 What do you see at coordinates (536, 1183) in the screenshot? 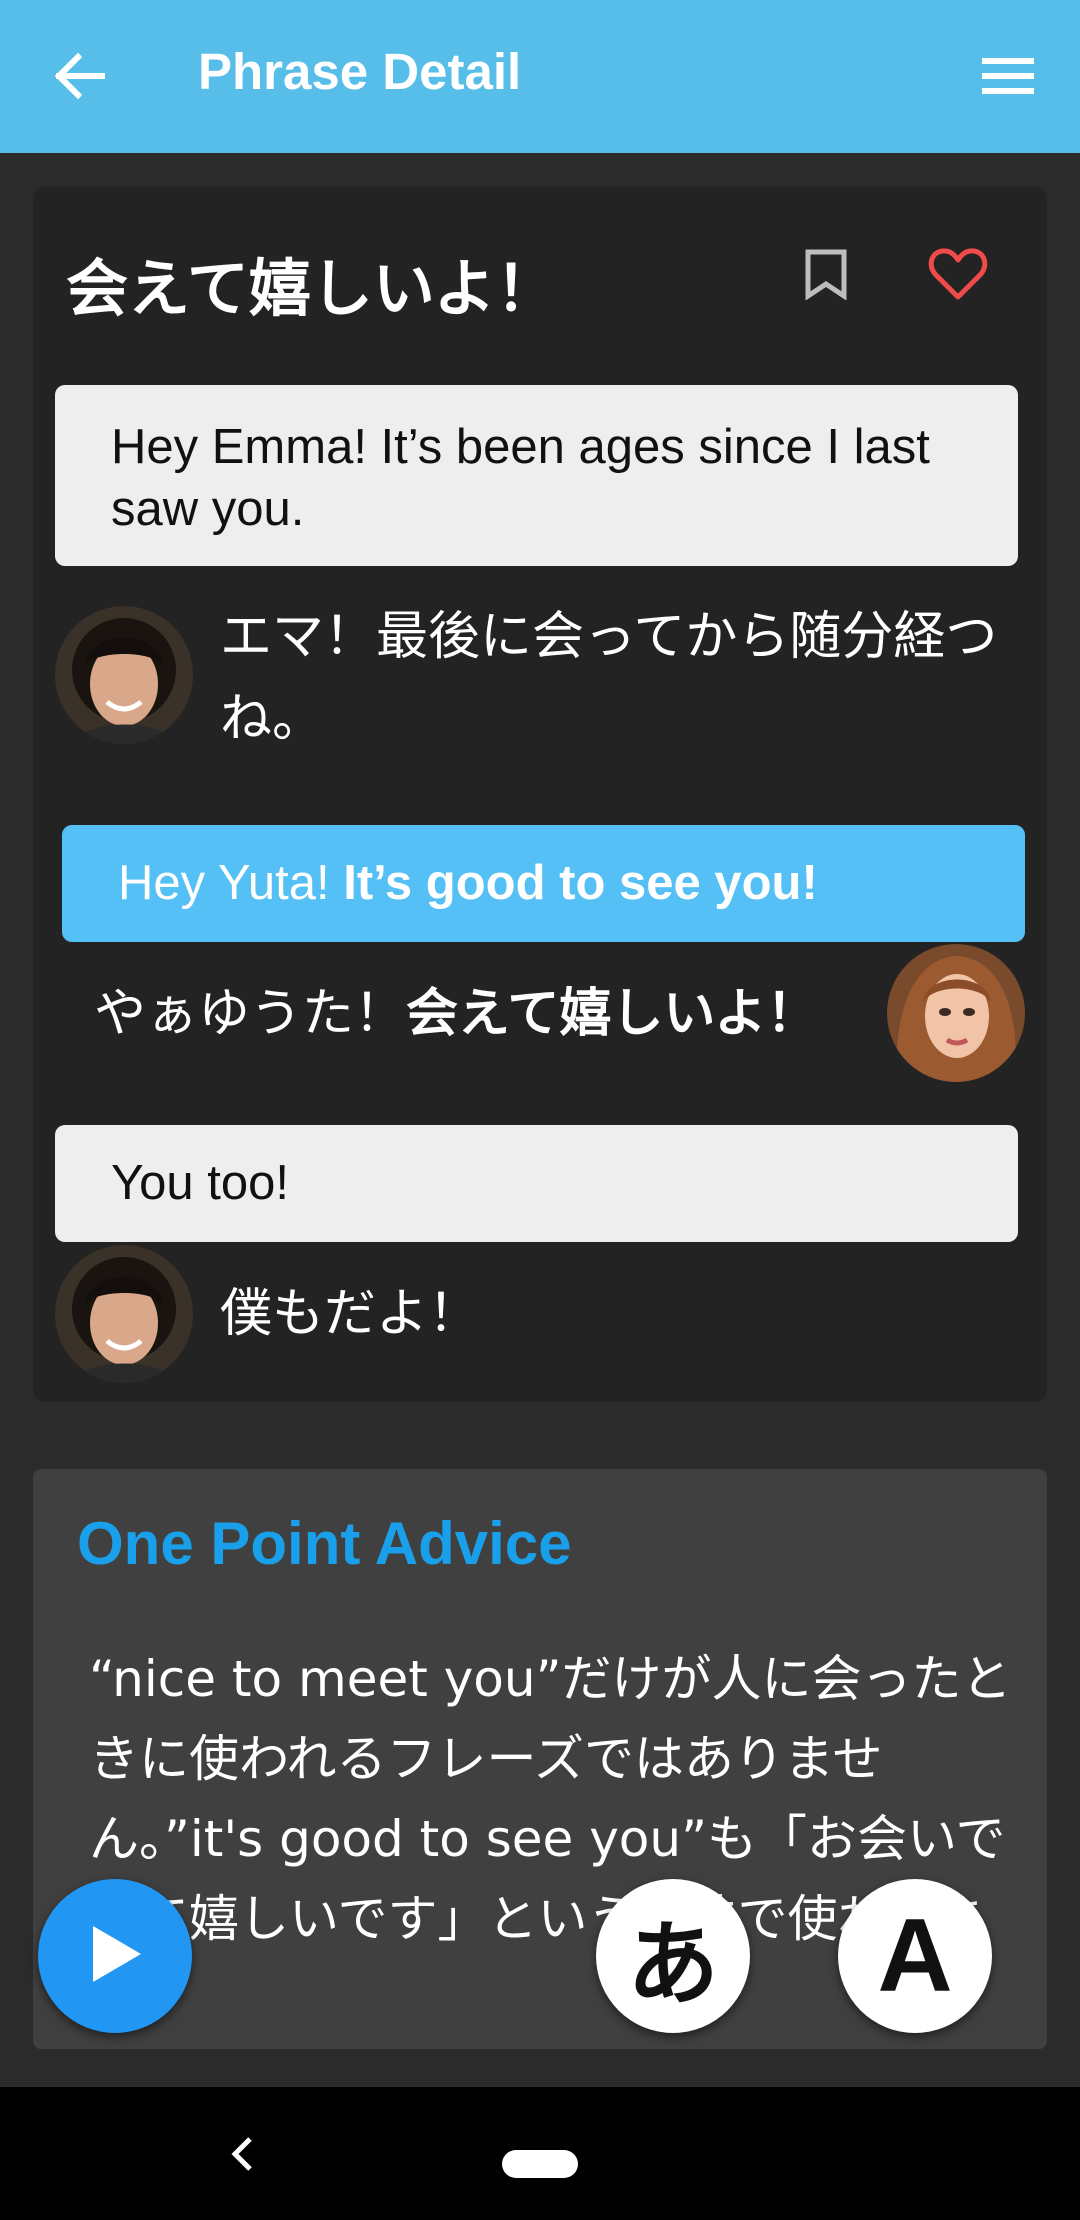
I see `english-bubble: You too!` at bounding box center [536, 1183].